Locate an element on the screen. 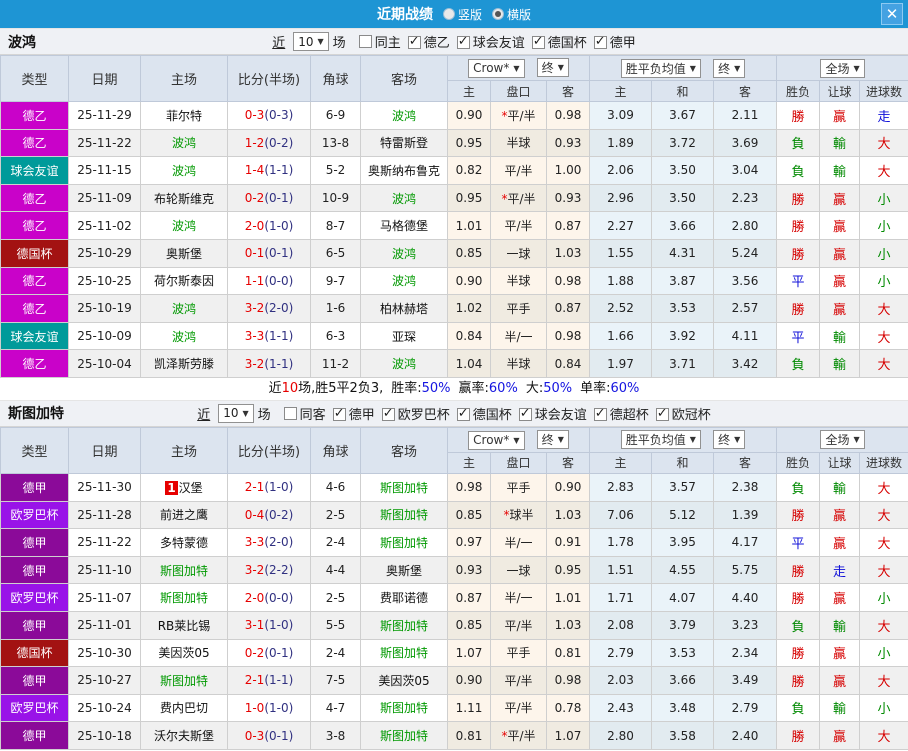 The image size is (908, 751). handicap-outcome: 贏 is located at coordinates (840, 653).